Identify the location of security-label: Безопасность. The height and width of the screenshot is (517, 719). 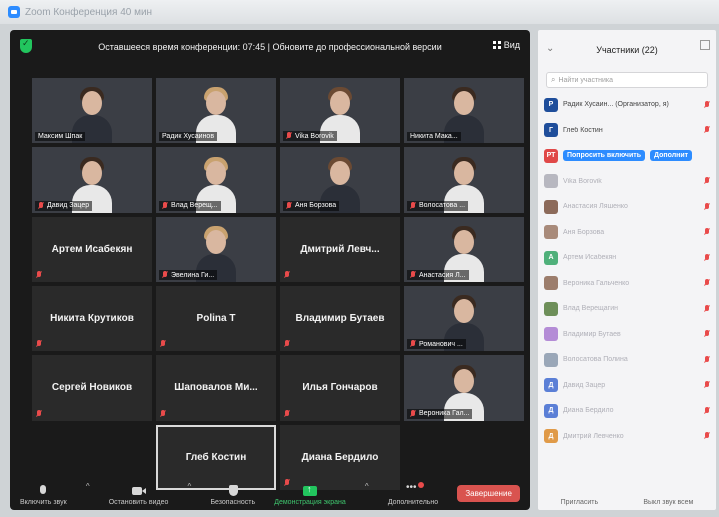
(233, 502).